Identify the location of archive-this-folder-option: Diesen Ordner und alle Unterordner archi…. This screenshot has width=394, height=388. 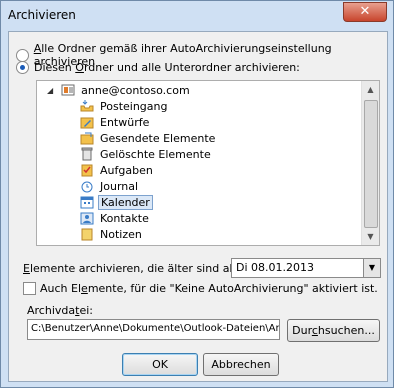
(158, 67).